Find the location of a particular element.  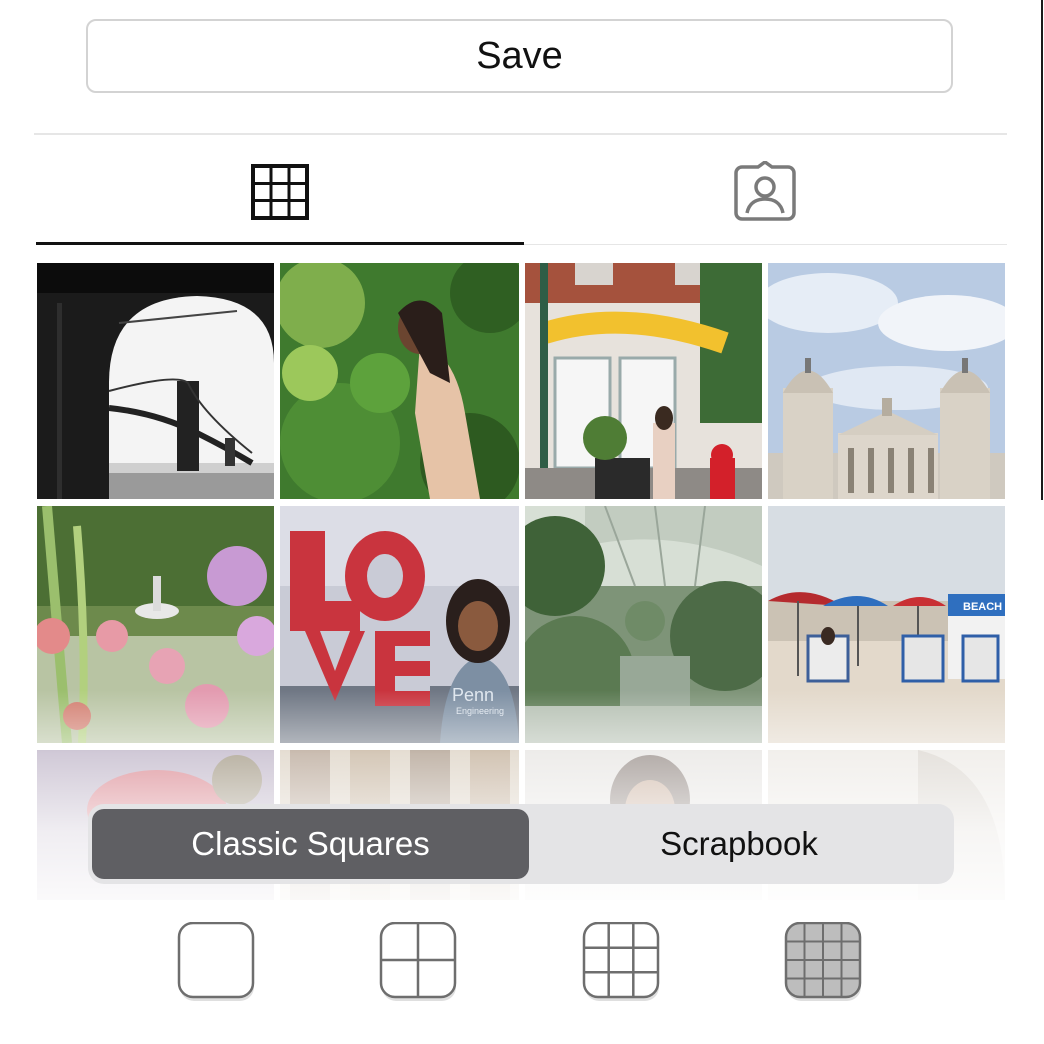

two-by-two-grid-icon is located at coordinates (418, 961).